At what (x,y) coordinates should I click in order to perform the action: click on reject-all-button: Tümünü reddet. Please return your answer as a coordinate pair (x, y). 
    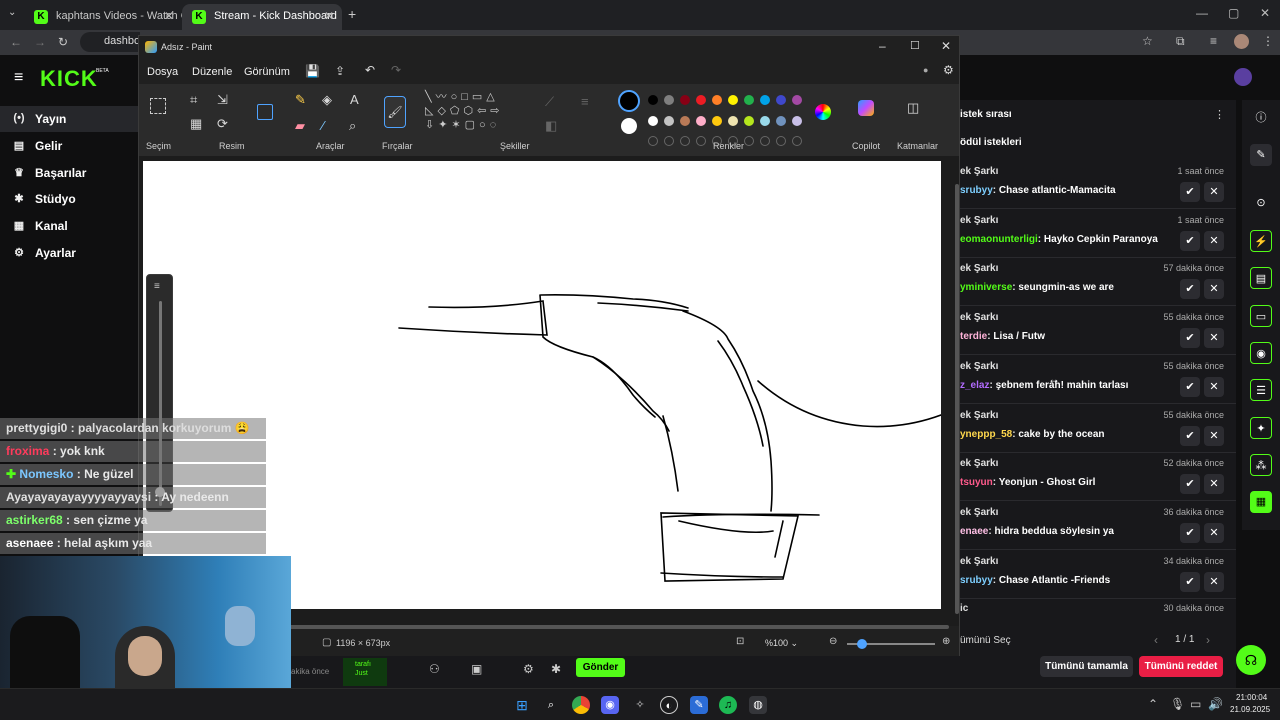
    Looking at the image, I should click on (1181, 666).